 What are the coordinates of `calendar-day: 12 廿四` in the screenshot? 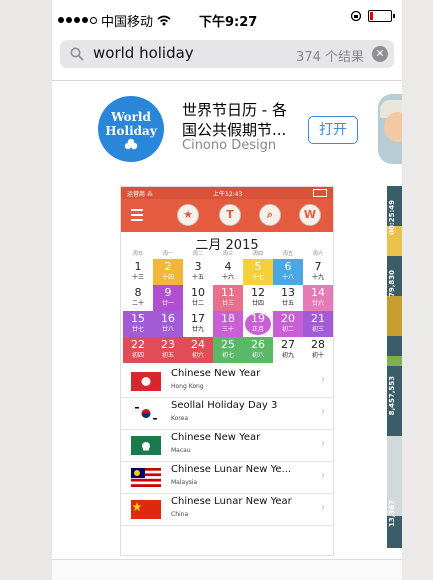 It's located at (258, 298).